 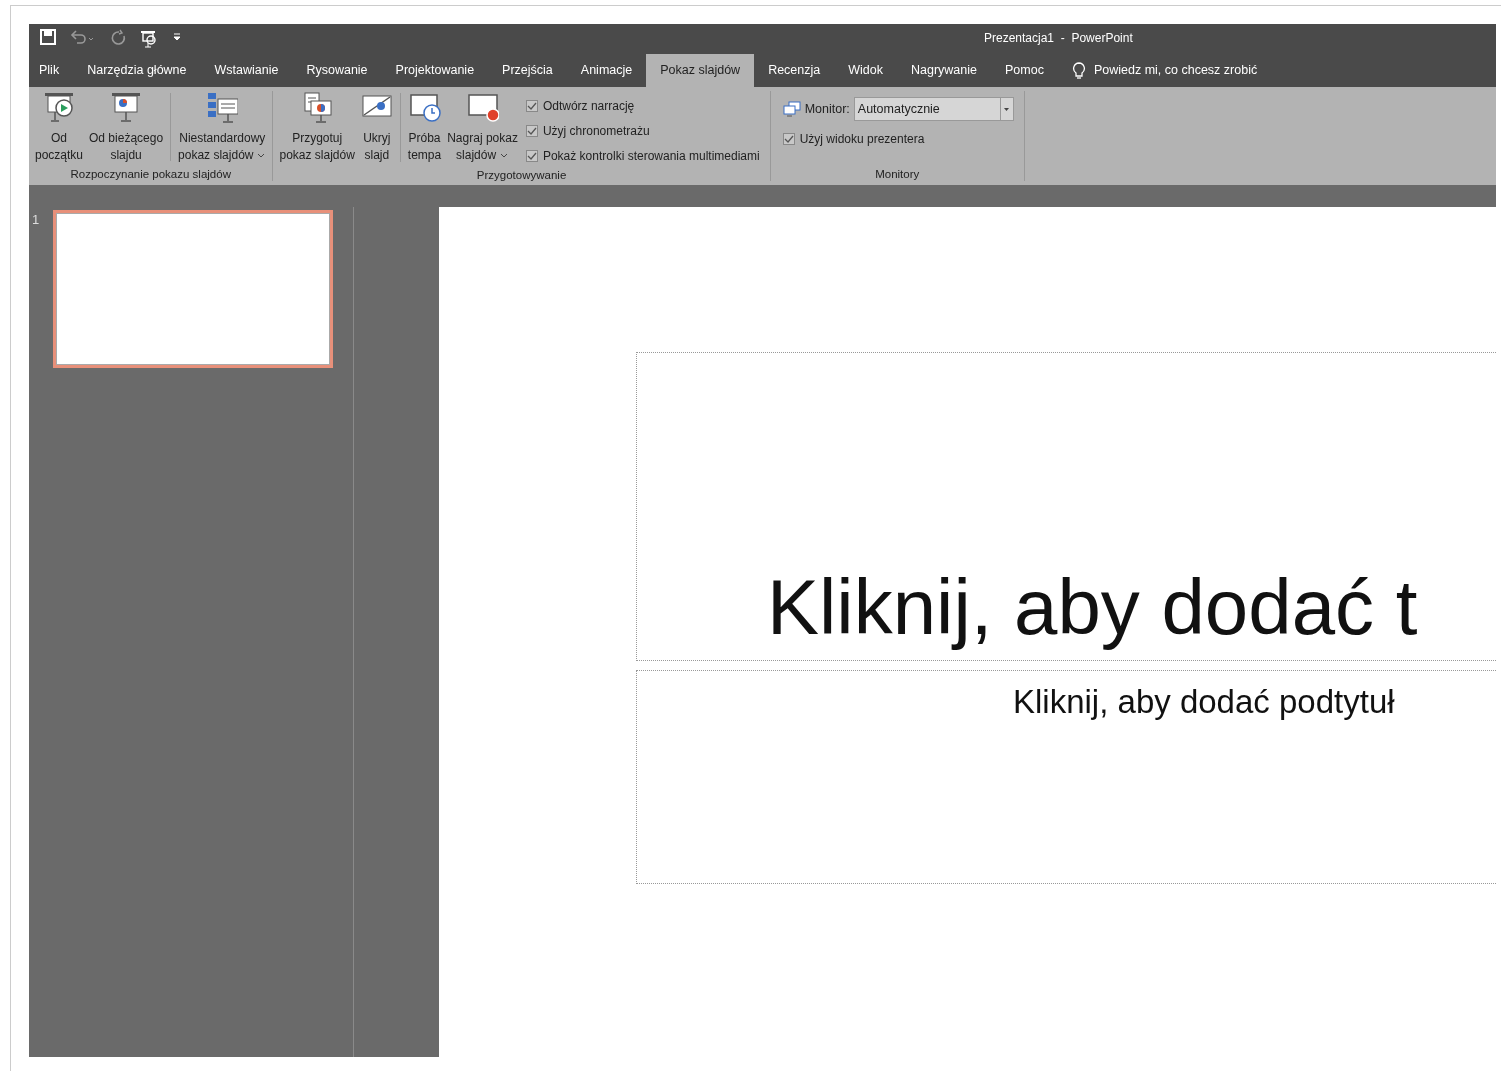 I want to click on ribbon-tab: Animacje, so click(x=606, y=70).